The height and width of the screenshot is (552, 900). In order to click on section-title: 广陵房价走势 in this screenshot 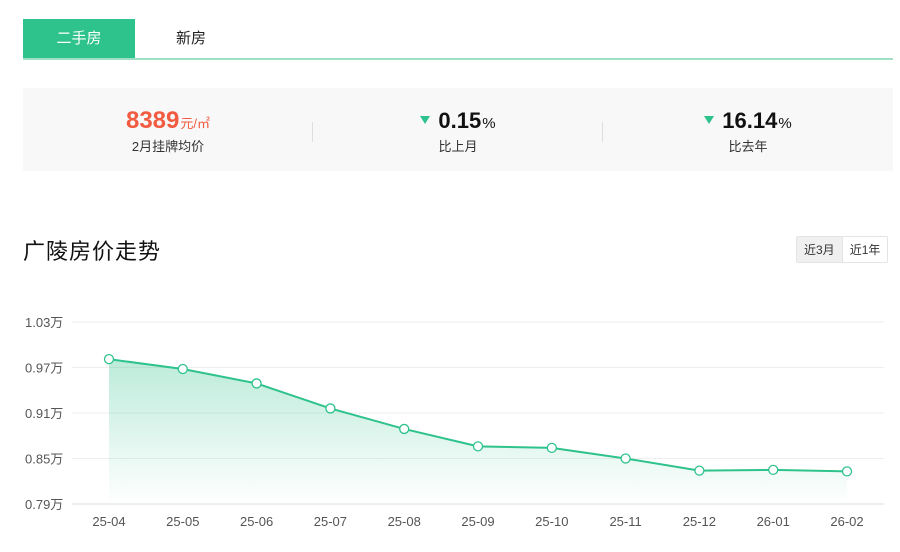, I will do `click(92, 251)`.